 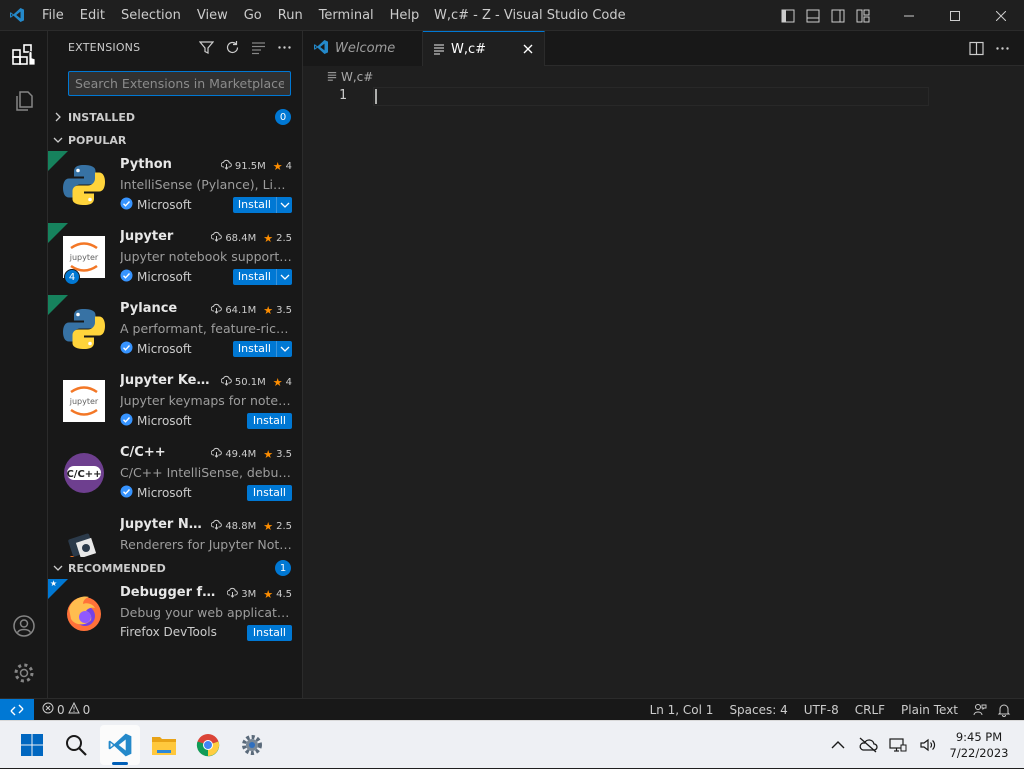 I want to click on toggle-primary-sidebar-icon, so click(x=788, y=16).